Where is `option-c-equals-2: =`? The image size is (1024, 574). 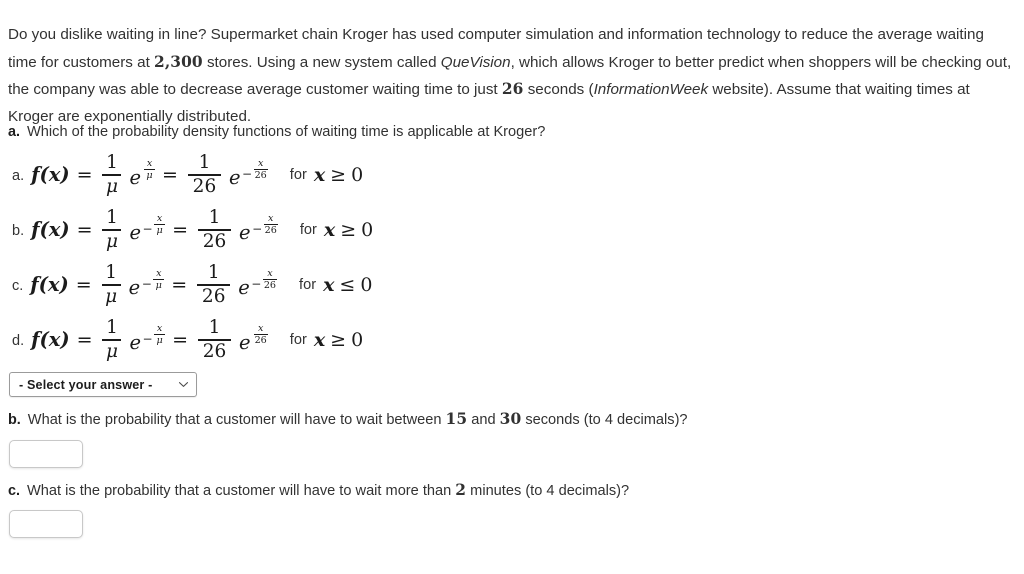 option-c-equals-2: = is located at coordinates (179, 284).